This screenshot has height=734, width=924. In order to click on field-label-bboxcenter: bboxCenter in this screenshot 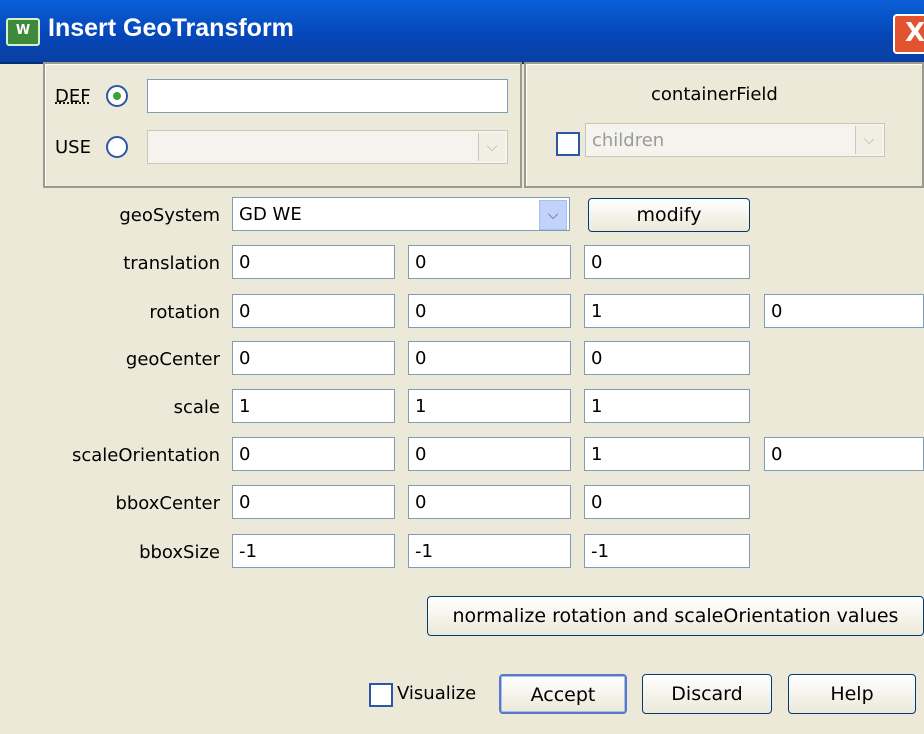, I will do `click(167, 503)`.